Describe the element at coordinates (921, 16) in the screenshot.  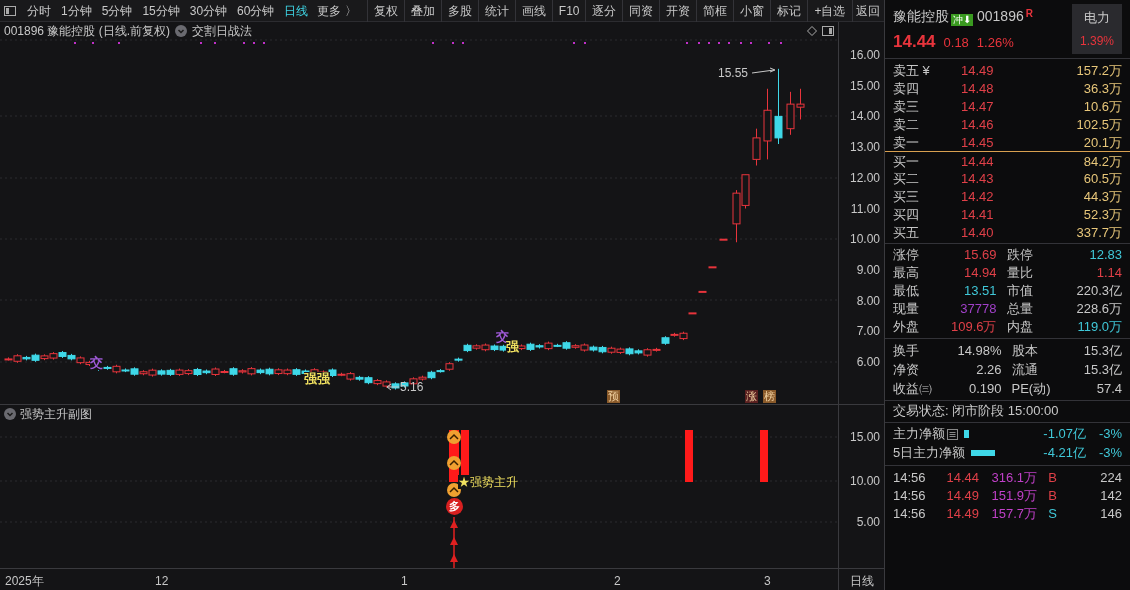
I see `stock-name: 豫能控股` at that location.